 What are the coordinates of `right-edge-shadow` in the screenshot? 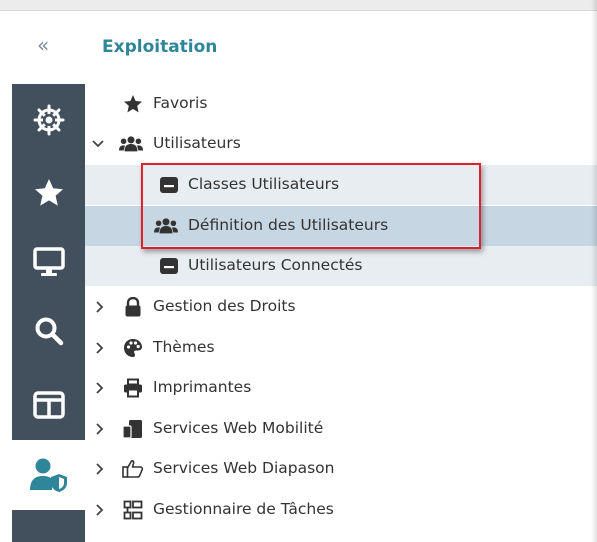 It's located at (594, 271).